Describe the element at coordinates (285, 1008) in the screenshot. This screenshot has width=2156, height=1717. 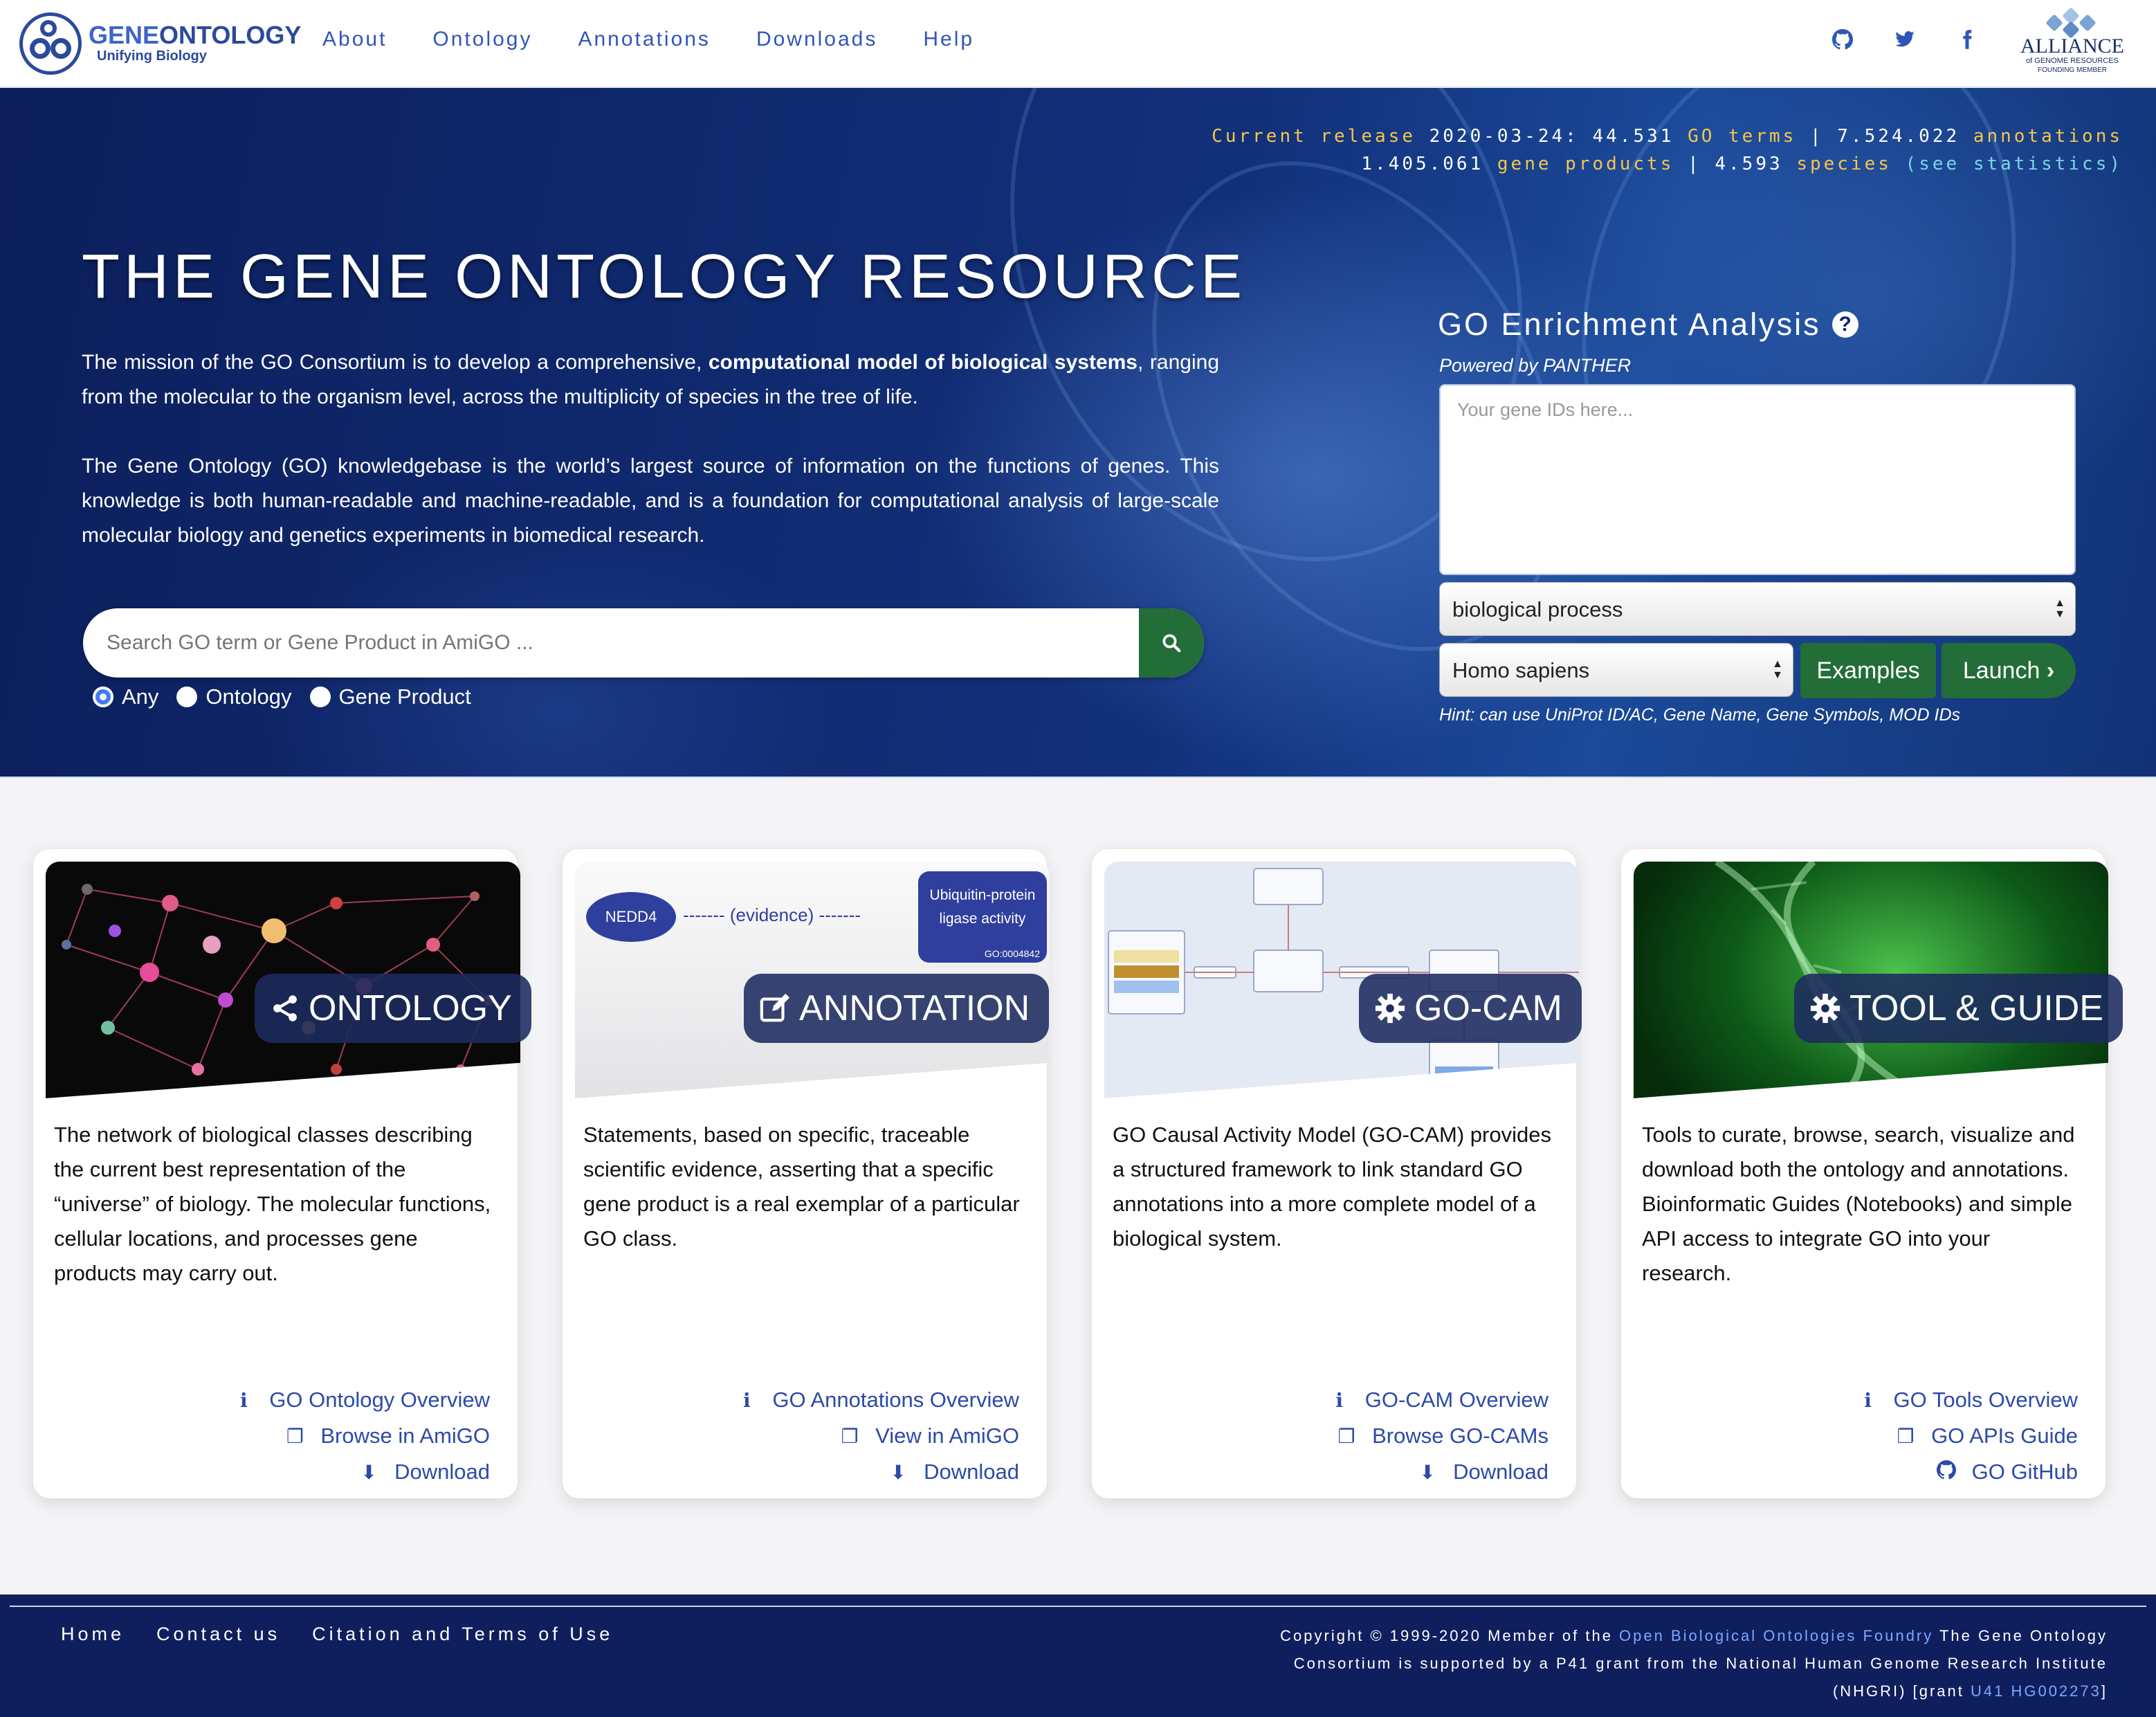
I see `share-icon` at that location.